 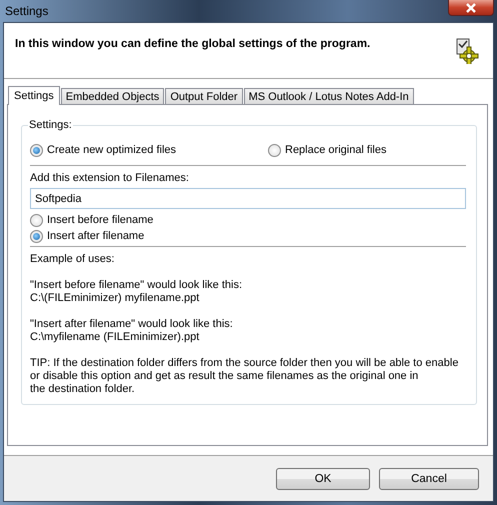 I want to click on field-label: Add this extension to Filenames:, so click(x=110, y=178).